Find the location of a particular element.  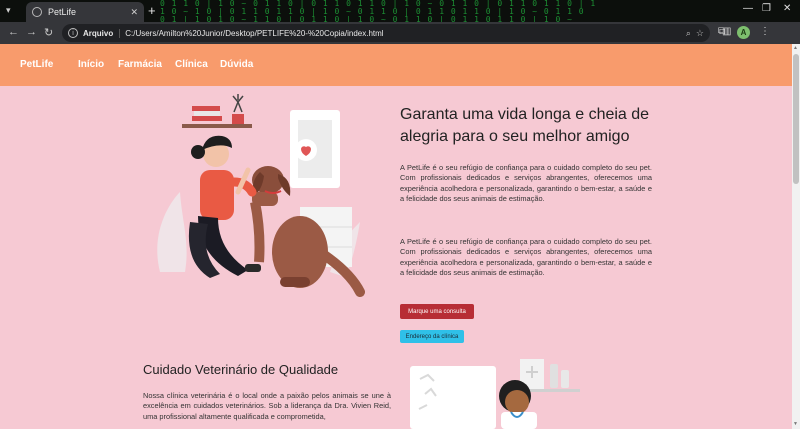

globe-icon is located at coordinates (37, 12).